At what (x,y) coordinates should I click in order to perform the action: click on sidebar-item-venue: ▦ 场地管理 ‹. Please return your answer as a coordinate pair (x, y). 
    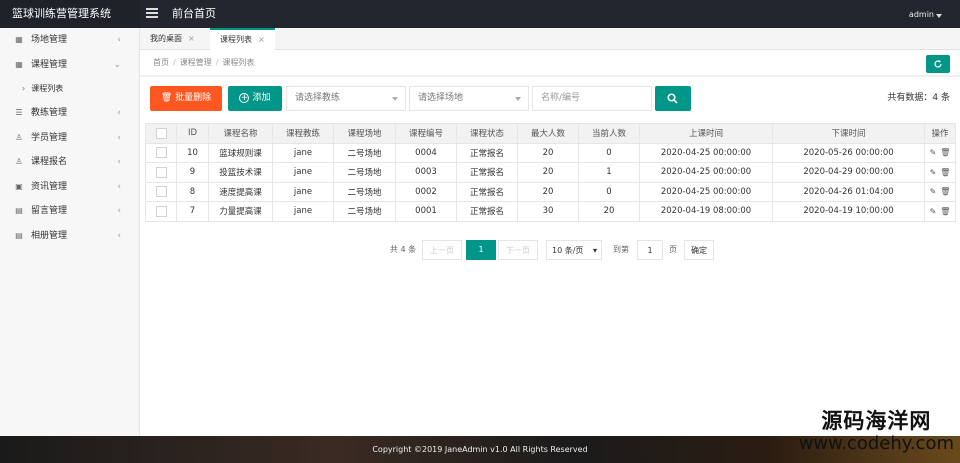
    Looking at the image, I should click on (69, 40).